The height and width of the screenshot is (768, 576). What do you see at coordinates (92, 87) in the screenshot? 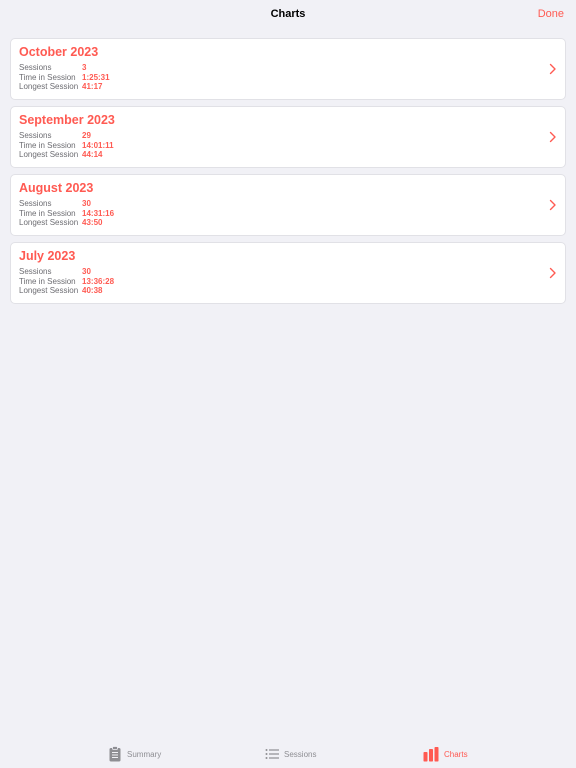
I see `stat-value: 41:17` at bounding box center [92, 87].